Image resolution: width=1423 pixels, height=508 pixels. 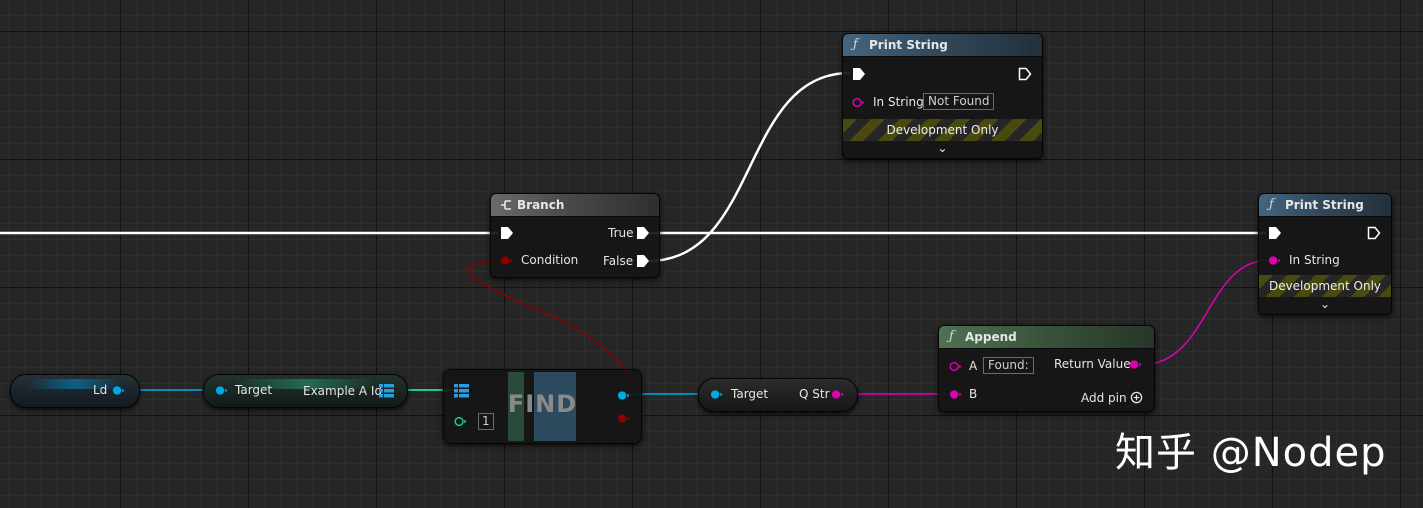 I want to click on false-exec-pin, so click(x=643, y=261).